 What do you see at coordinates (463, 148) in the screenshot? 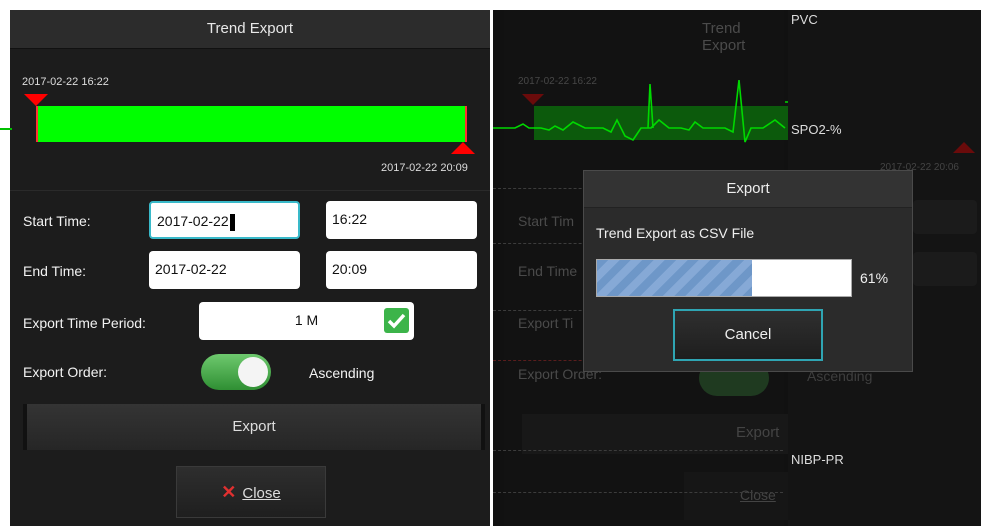
I see `range-end-handle` at bounding box center [463, 148].